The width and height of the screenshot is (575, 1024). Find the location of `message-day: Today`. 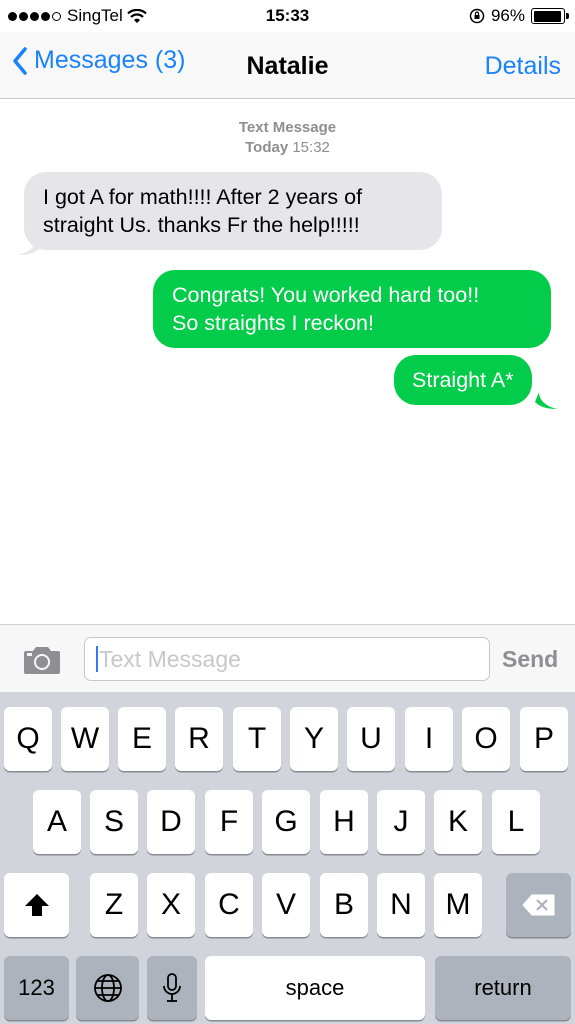

message-day: Today is located at coordinates (267, 147).